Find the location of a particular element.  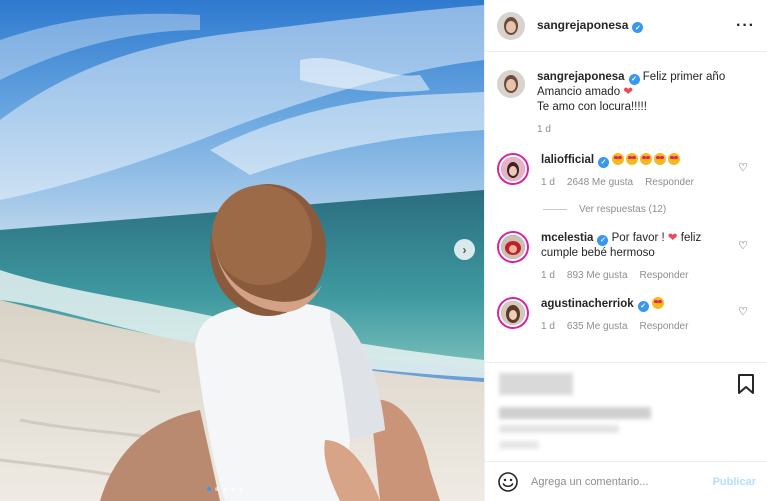

comment-username: agustinacherriok is located at coordinates (587, 304).